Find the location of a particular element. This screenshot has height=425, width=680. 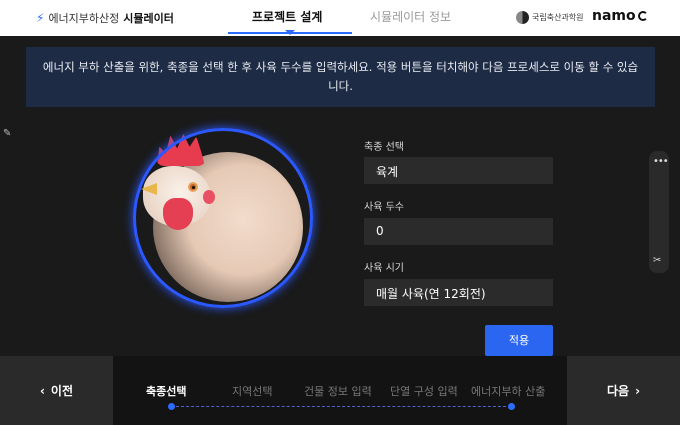

step-building-info: 건물 정보 입력 is located at coordinates (338, 391).